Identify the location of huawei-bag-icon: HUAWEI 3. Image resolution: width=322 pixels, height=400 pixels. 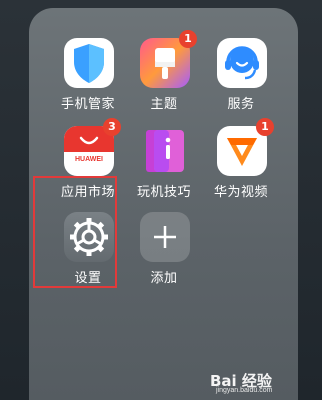
(92, 147).